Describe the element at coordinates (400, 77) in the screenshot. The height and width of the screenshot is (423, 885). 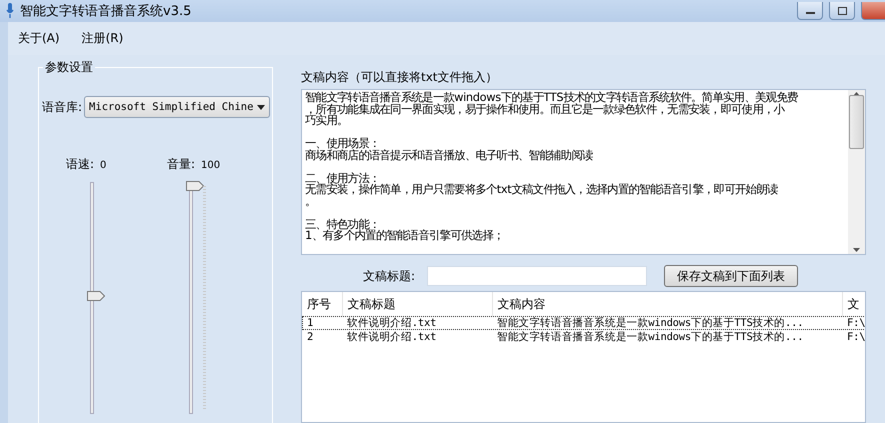
I see `content-label: 文稿内容（可以直接将txt文件拖入）` at that location.